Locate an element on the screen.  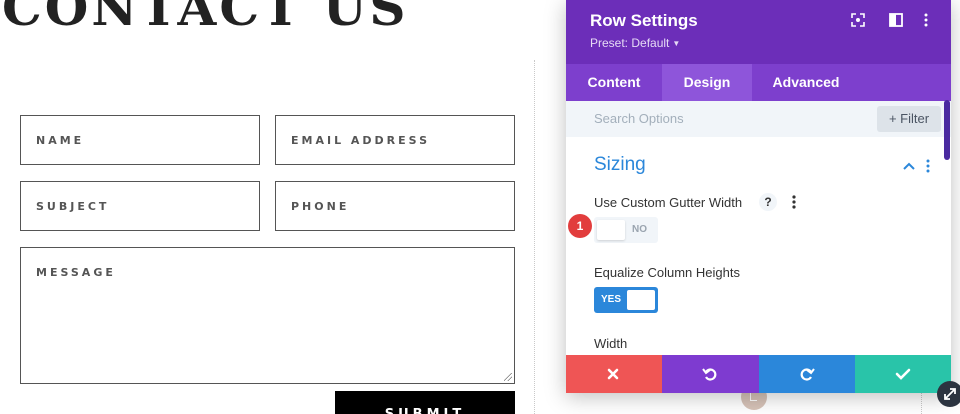
subject-placeholder: SUBJECT is located at coordinates (73, 206).